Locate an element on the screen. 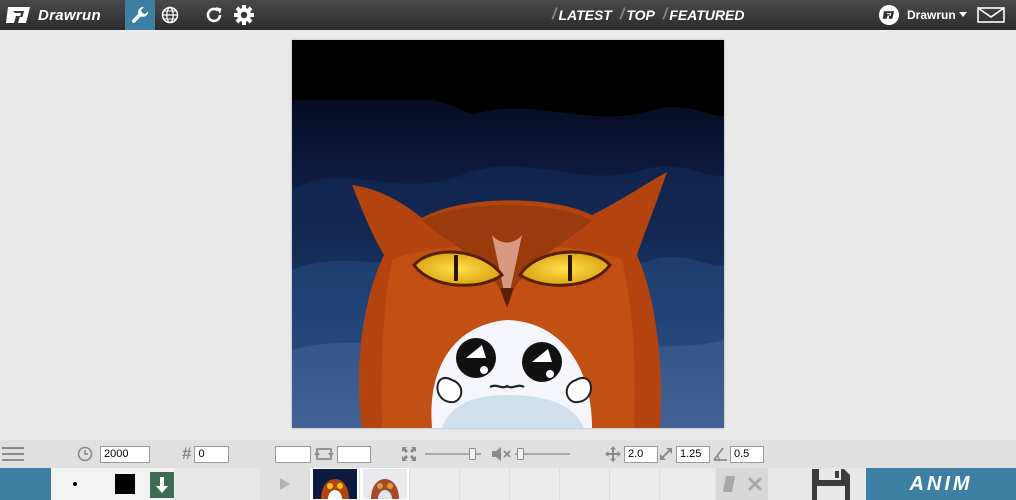 The image size is (1016, 500). move-control is located at coordinates (631, 454).